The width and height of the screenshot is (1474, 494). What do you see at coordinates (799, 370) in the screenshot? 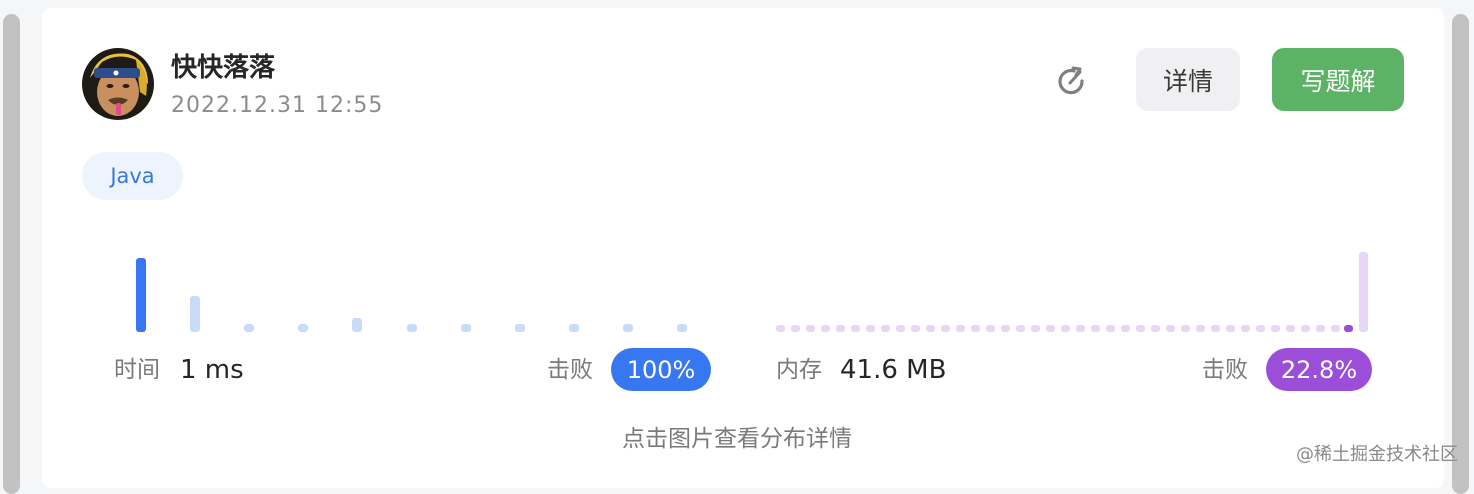
I see `memory-label: 内存` at bounding box center [799, 370].